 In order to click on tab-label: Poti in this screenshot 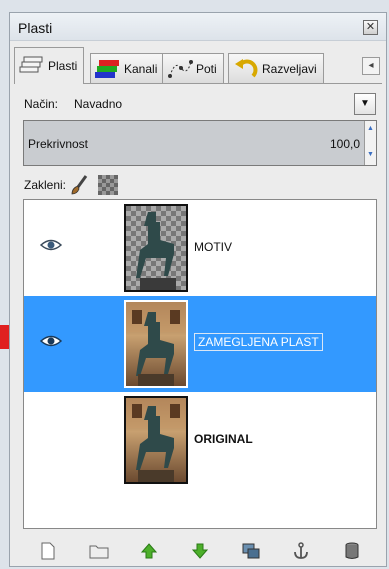, I will do `click(206, 68)`.